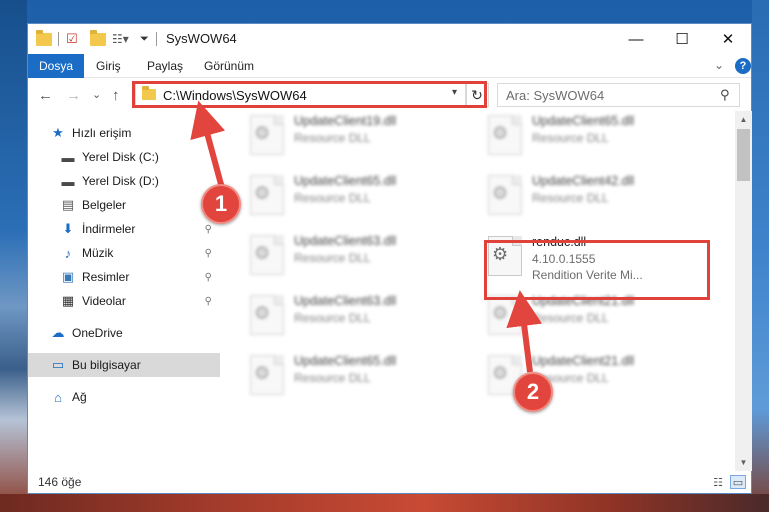  What do you see at coordinates (116, 95) in the screenshot?
I see `up-button: ↑` at bounding box center [116, 95].